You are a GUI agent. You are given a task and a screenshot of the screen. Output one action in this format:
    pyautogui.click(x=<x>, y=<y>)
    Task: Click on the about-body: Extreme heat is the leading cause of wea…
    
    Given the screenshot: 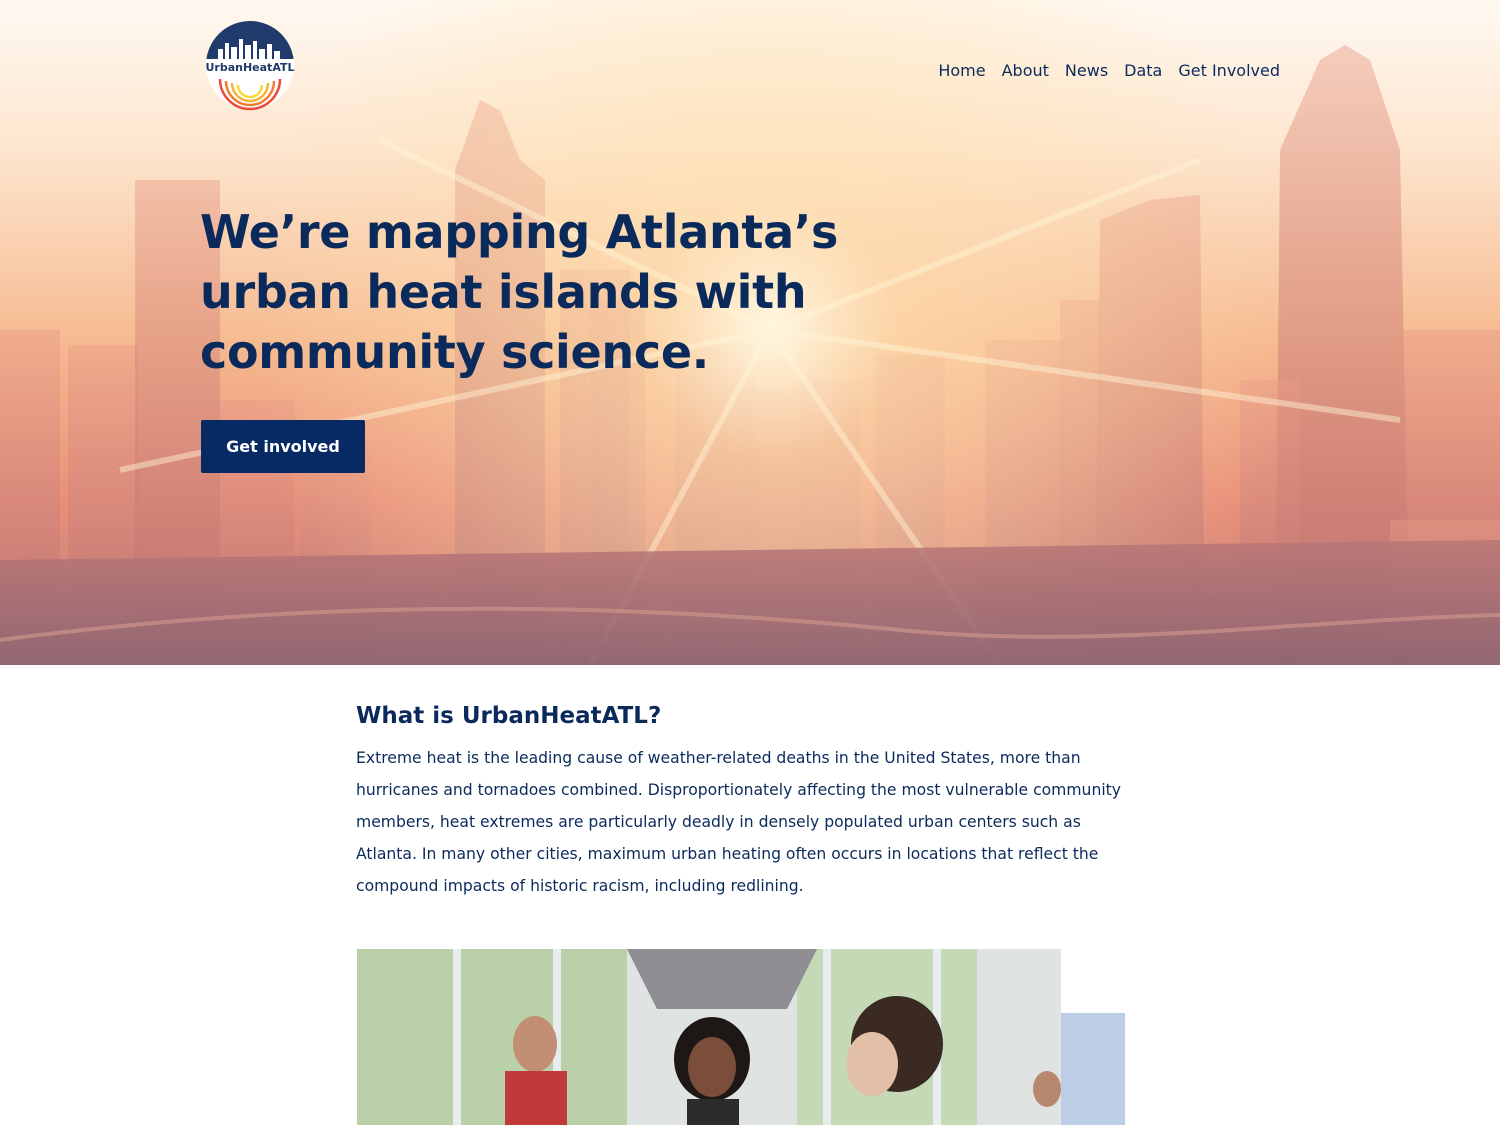 What is the action you would take?
    pyautogui.click(x=738, y=822)
    